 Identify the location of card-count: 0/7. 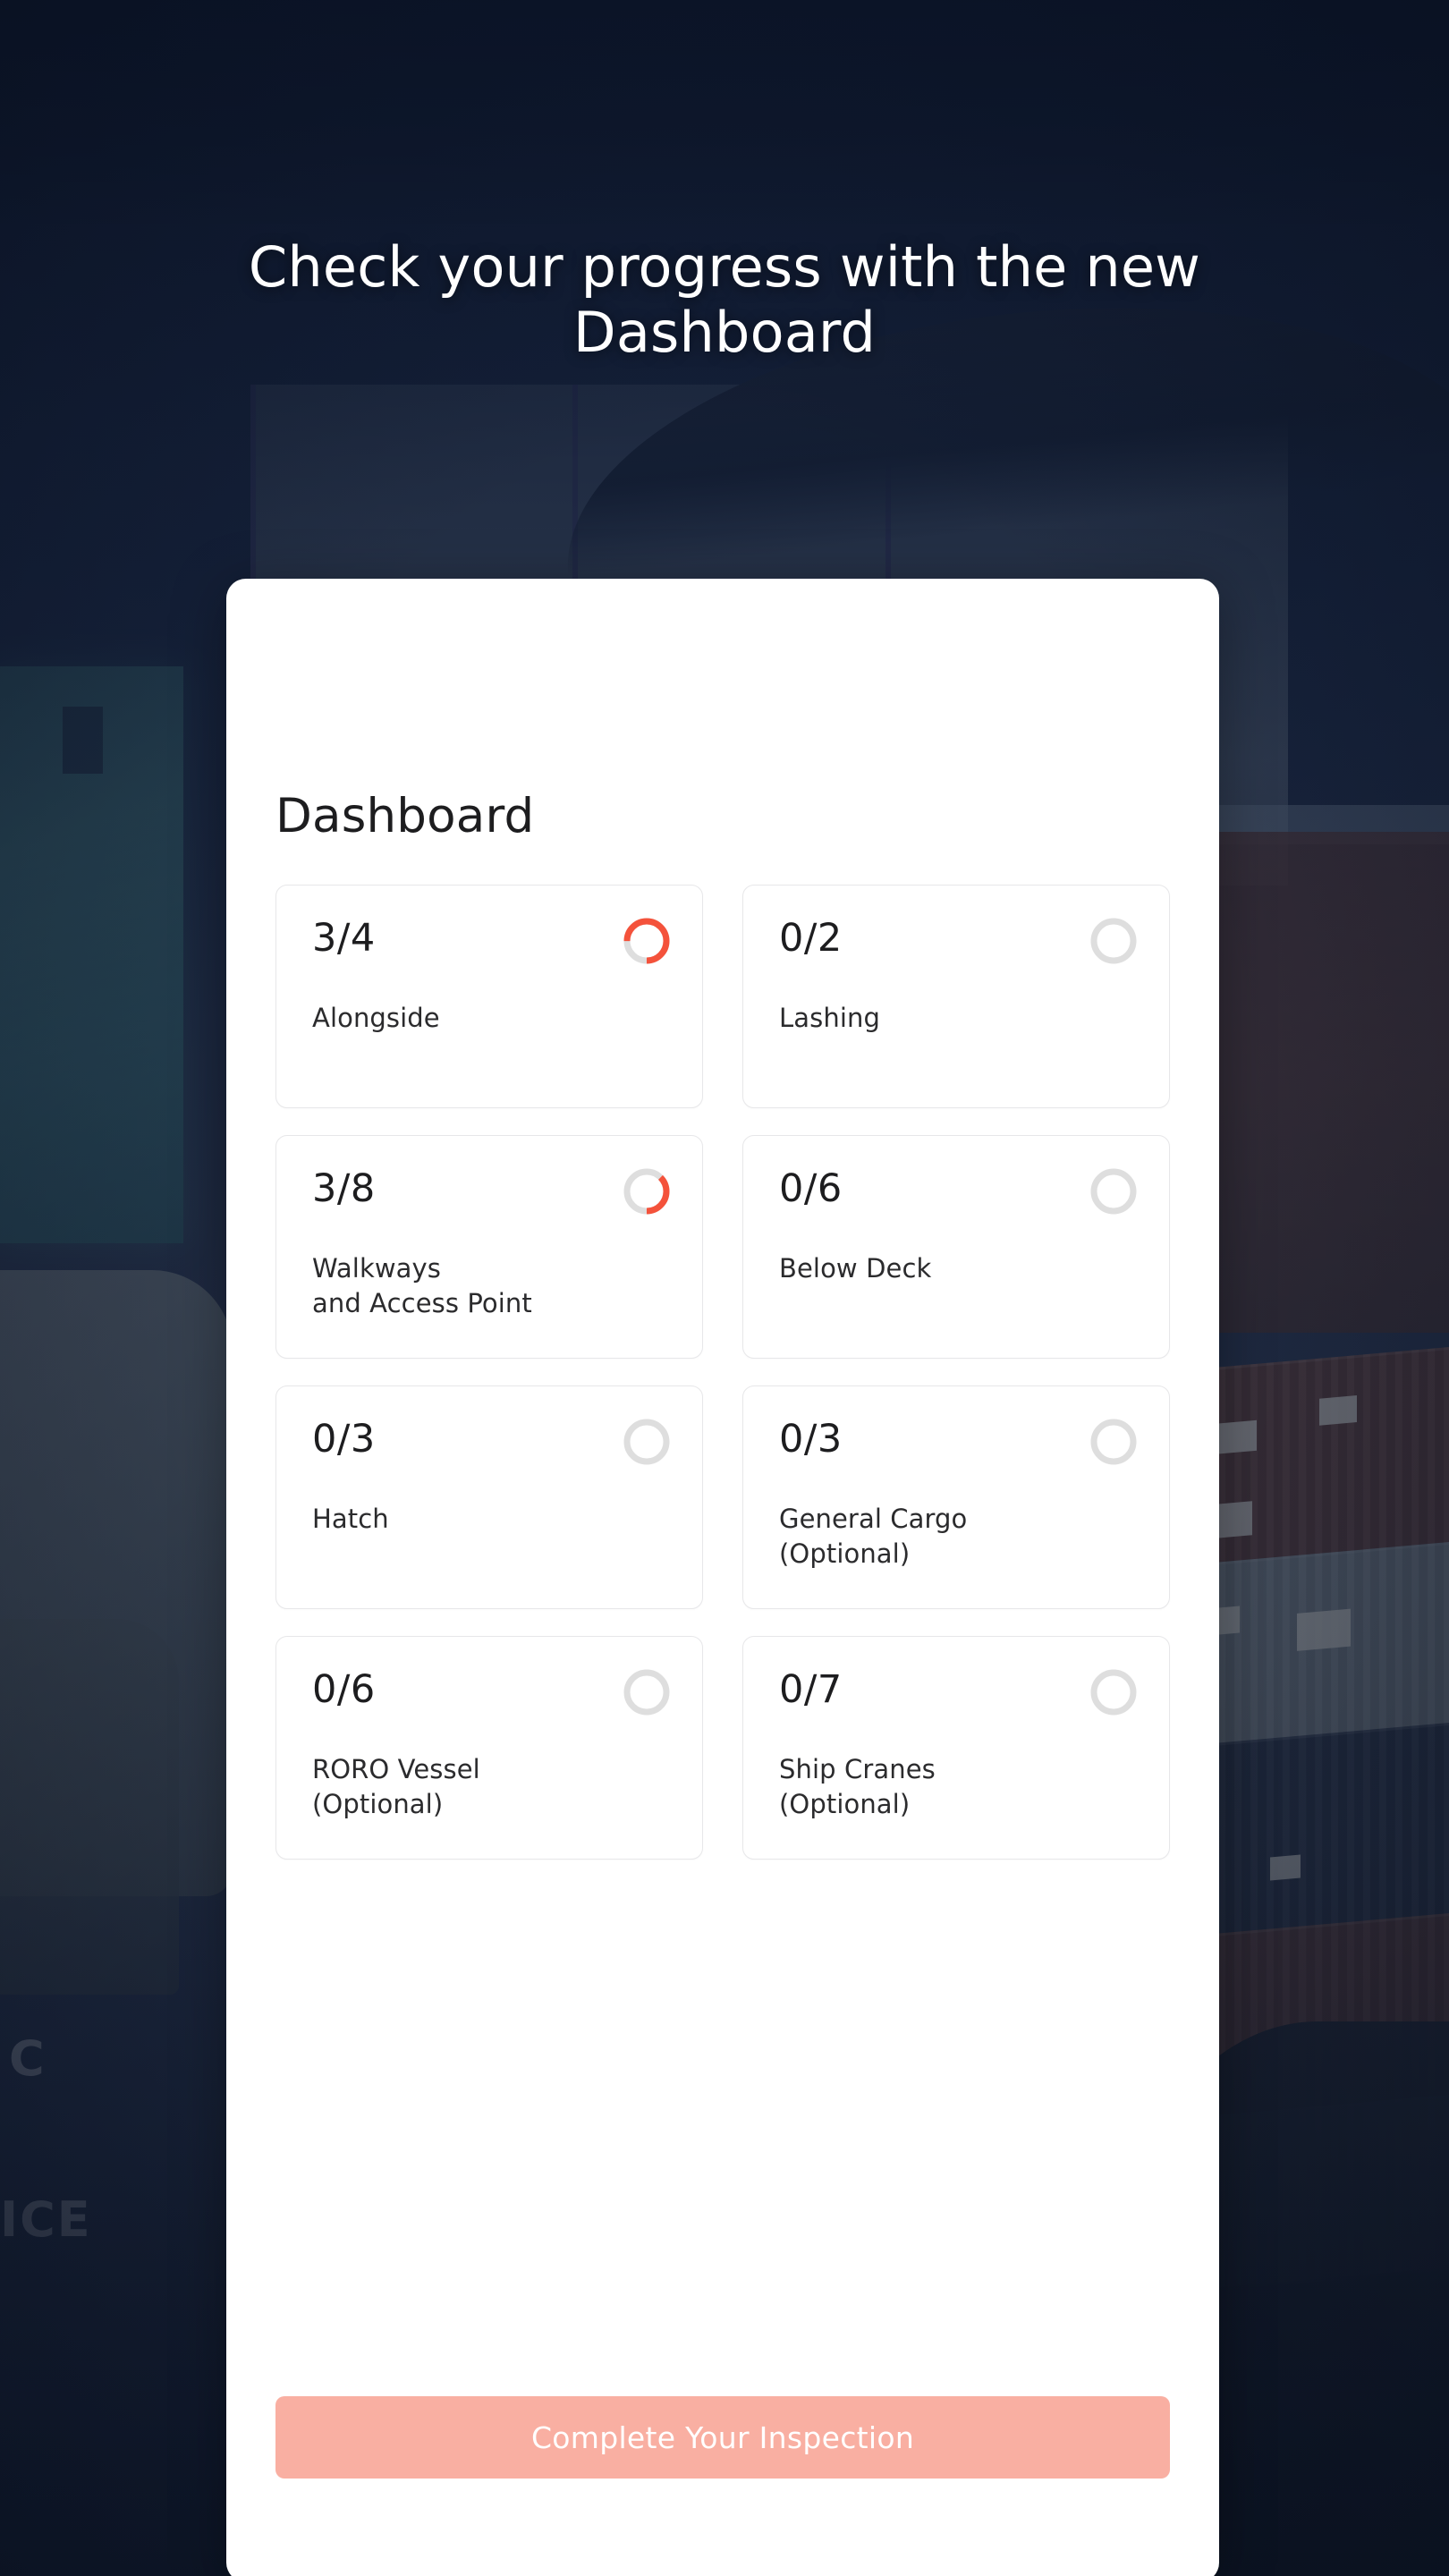
(811, 1689).